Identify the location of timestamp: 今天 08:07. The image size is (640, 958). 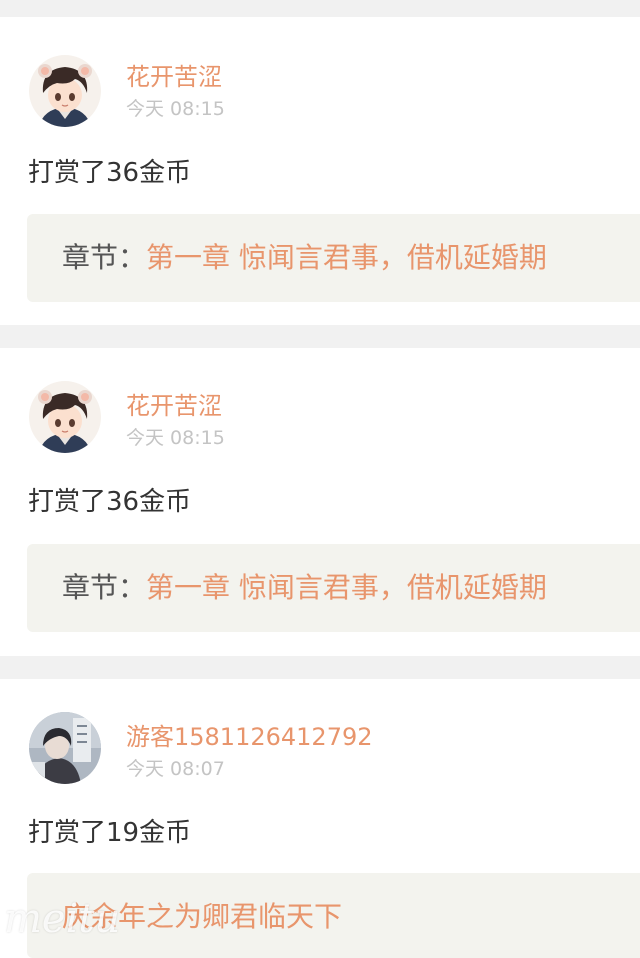
(175, 769).